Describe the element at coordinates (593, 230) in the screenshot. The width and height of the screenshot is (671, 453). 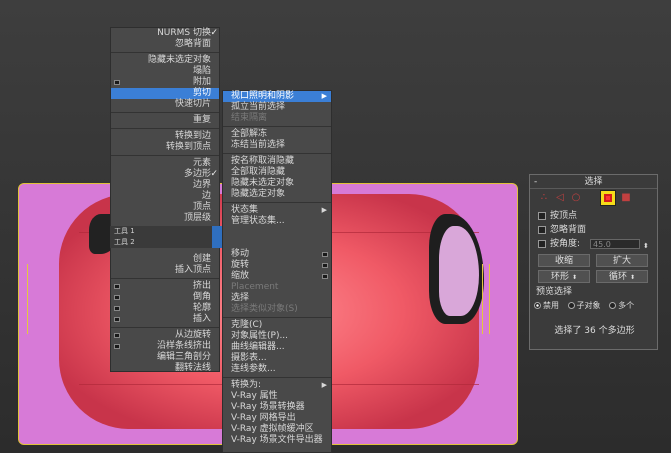
I see `ignore-backface-row: 忽略背面` at that location.